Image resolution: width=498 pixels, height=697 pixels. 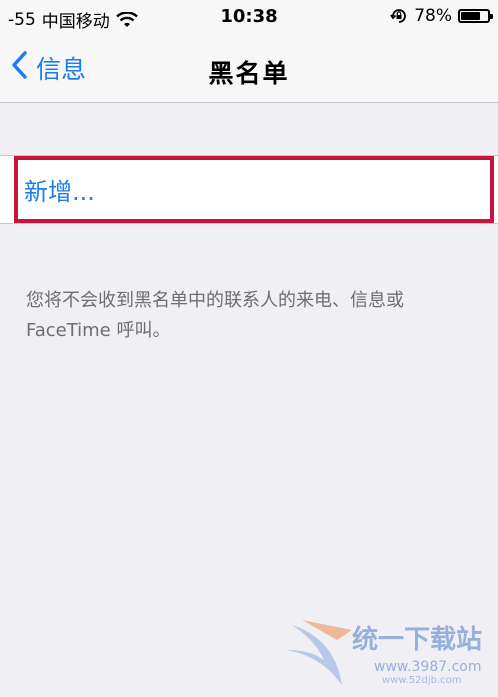 I want to click on battery-percent: 78%, so click(x=433, y=16).